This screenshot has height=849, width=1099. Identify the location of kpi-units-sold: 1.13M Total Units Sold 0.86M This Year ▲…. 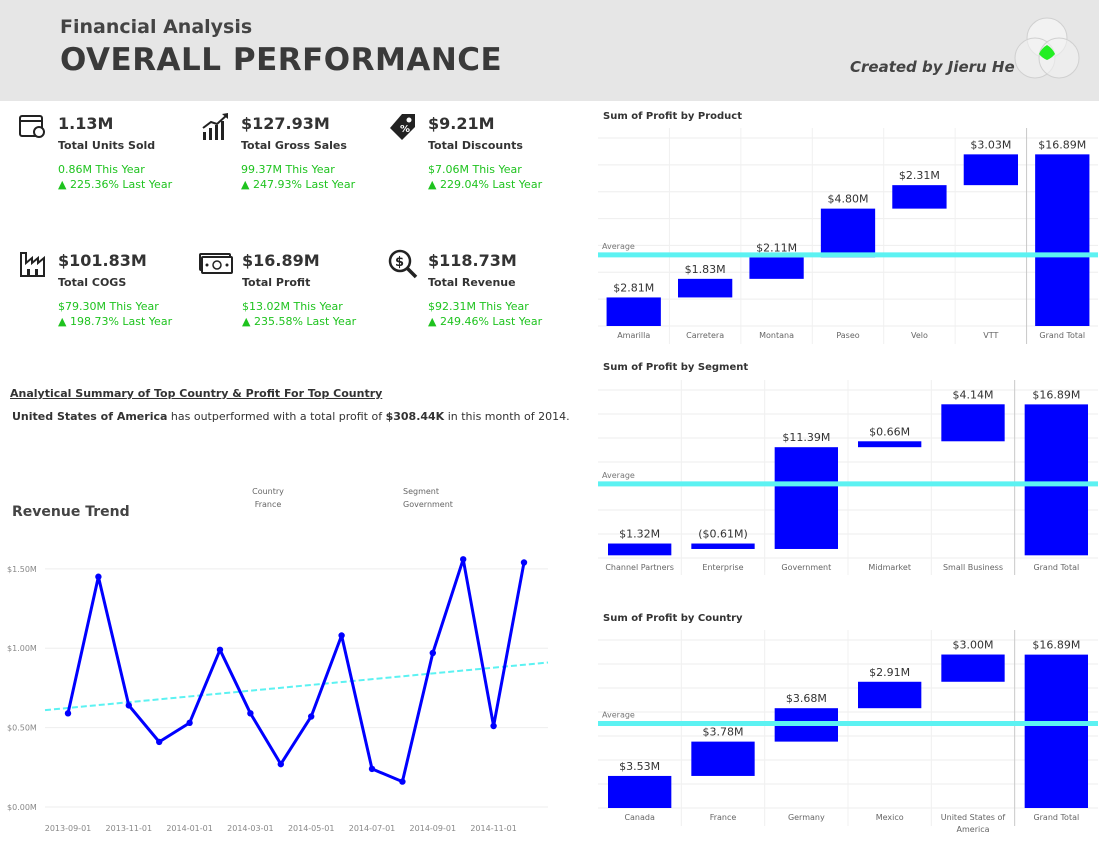
(108, 162).